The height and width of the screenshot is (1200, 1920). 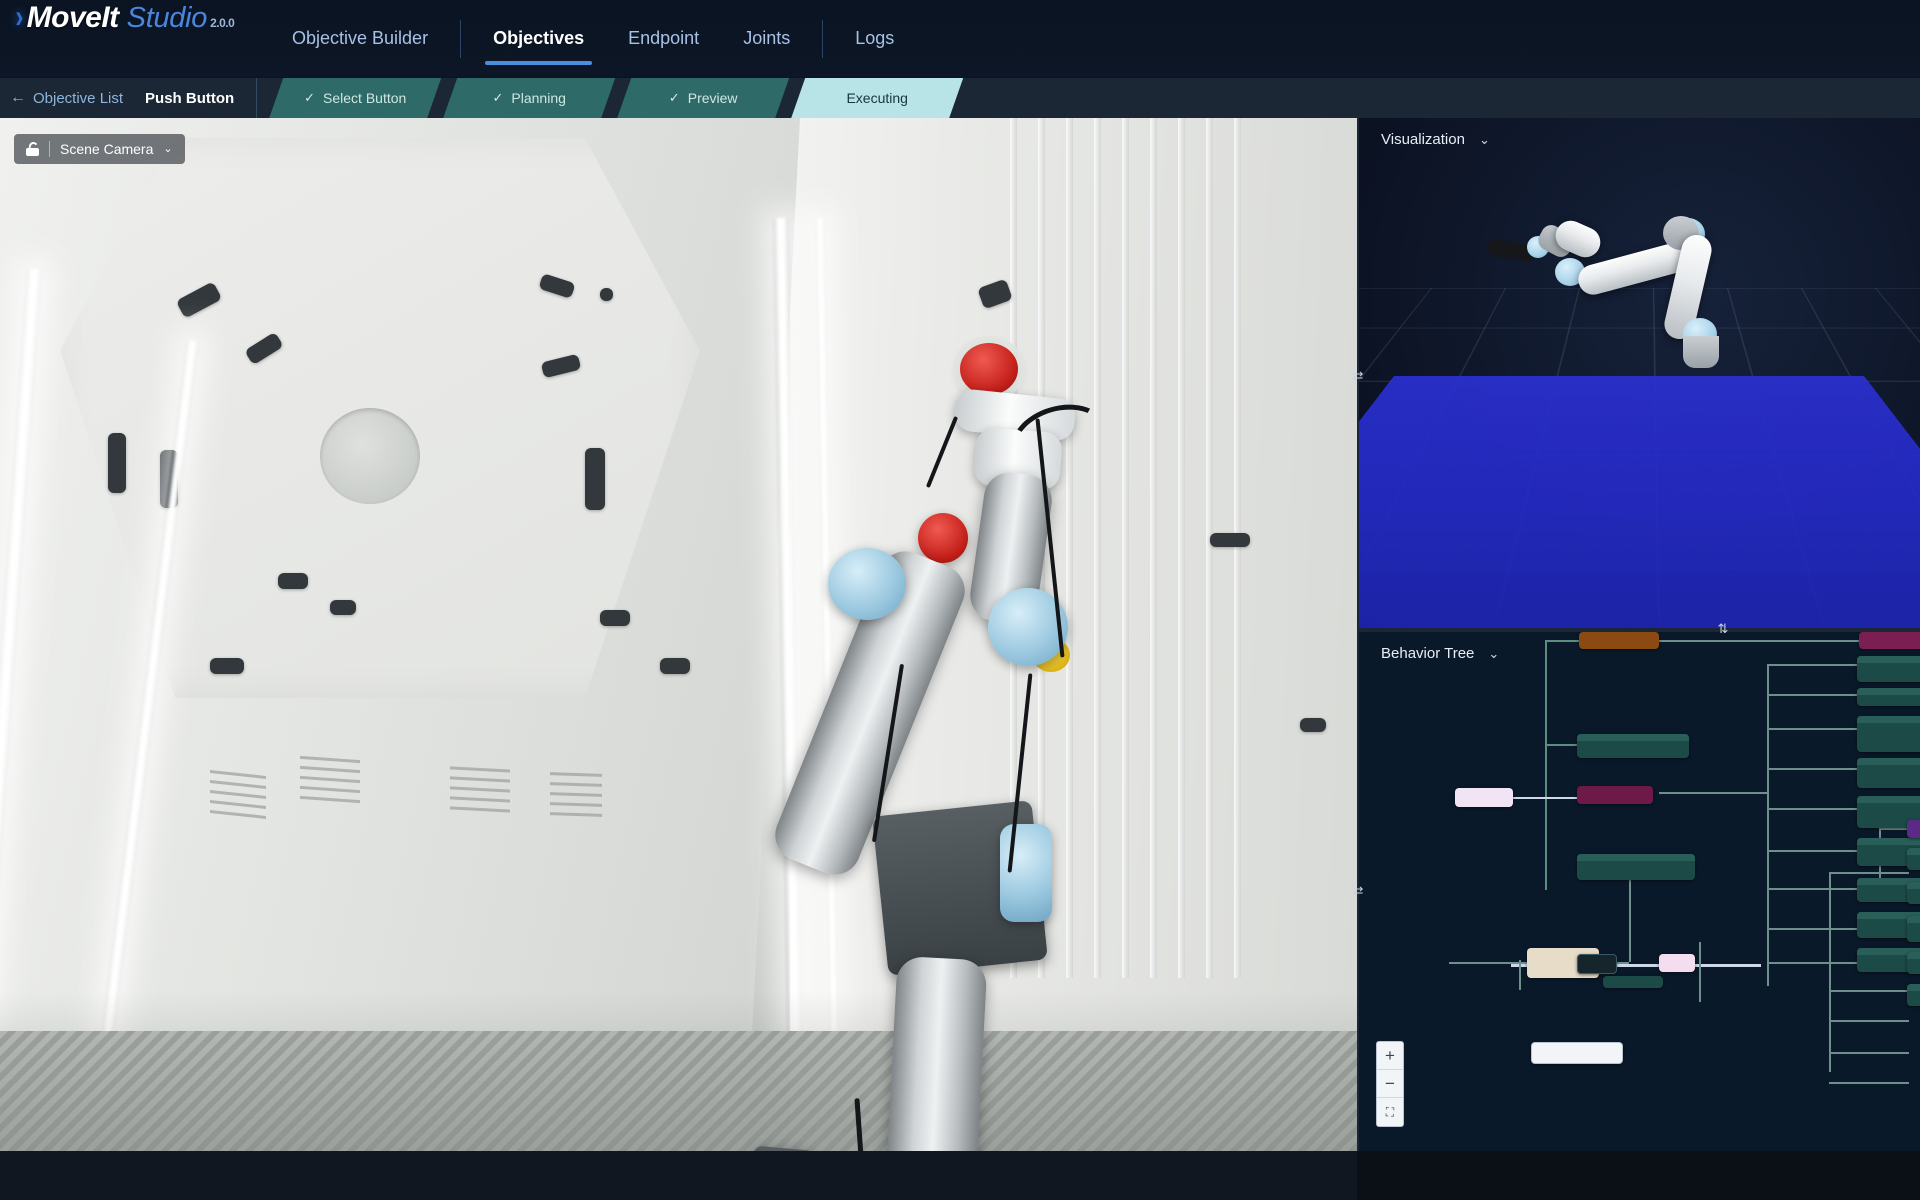 I want to click on tab-joints-label: Joints, so click(x=767, y=38).